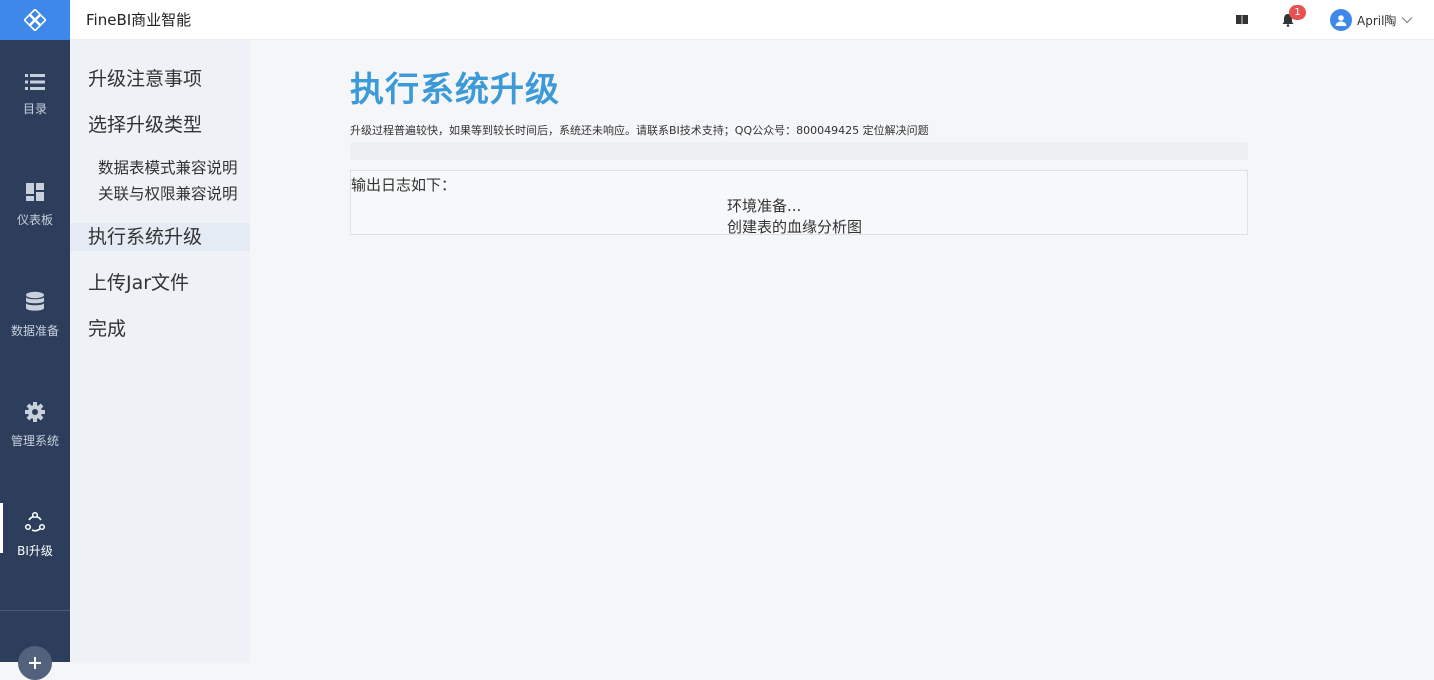 The width and height of the screenshot is (1434, 680). What do you see at coordinates (35, 192) in the screenshot?
I see `dashboard-icon` at bounding box center [35, 192].